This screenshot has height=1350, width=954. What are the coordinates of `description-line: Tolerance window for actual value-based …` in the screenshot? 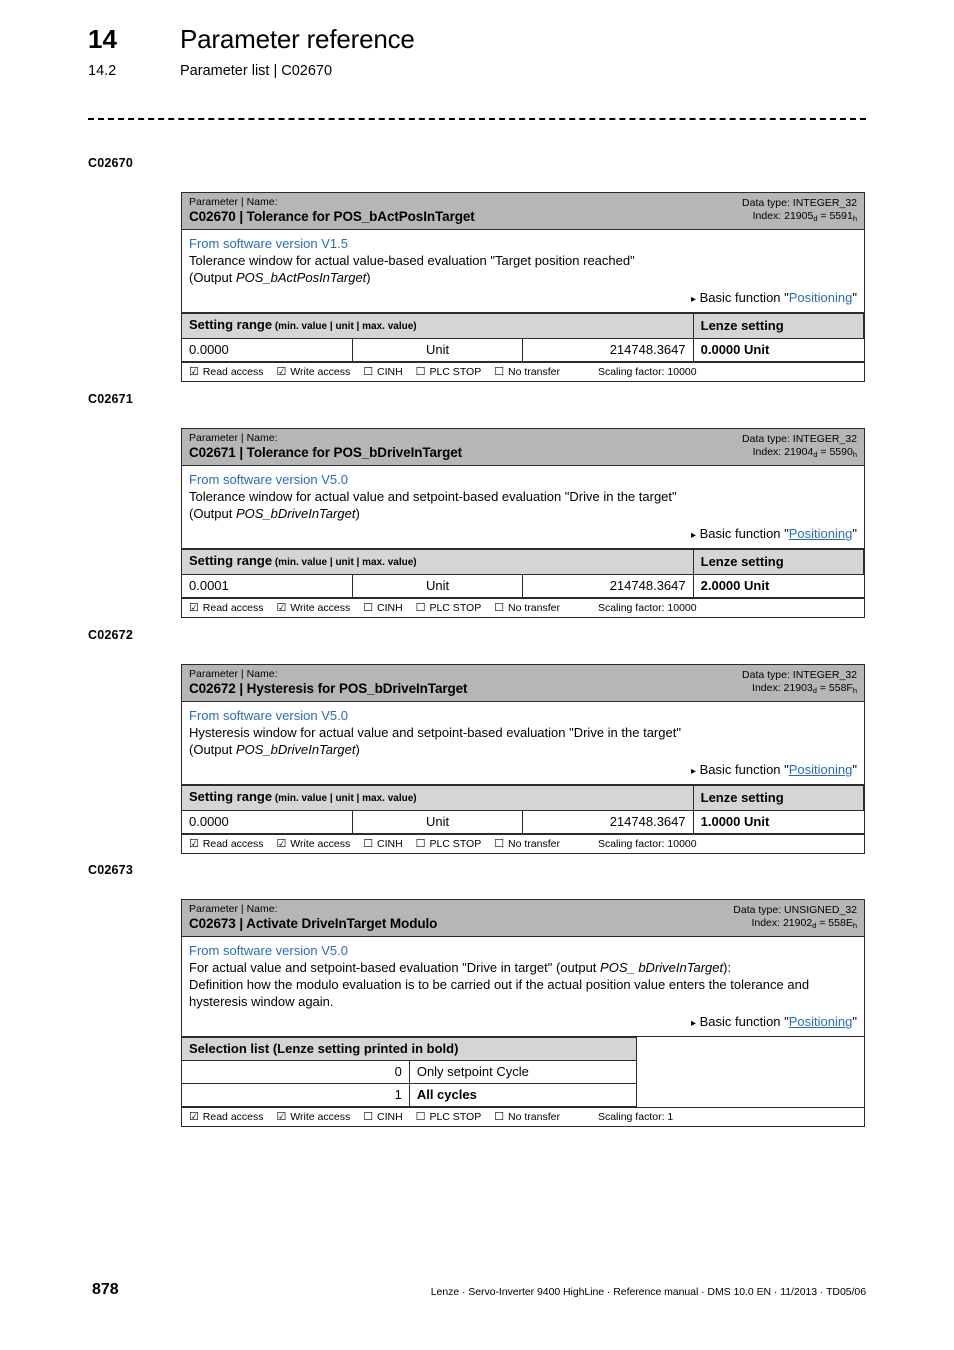 It's located at (412, 260).